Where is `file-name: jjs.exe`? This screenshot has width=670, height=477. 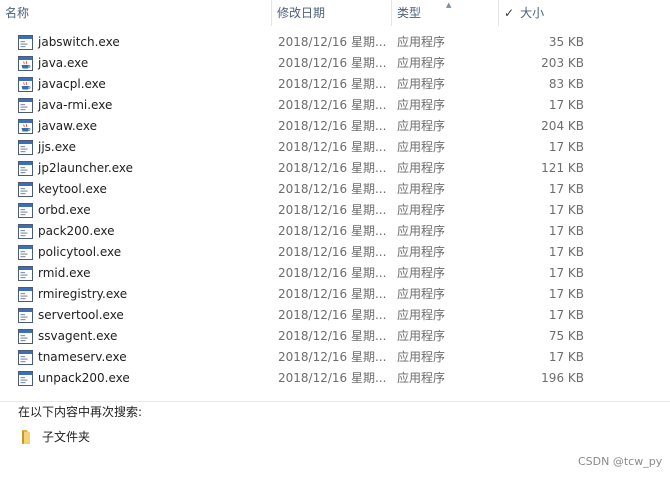 file-name: jjs.exe is located at coordinates (57, 147).